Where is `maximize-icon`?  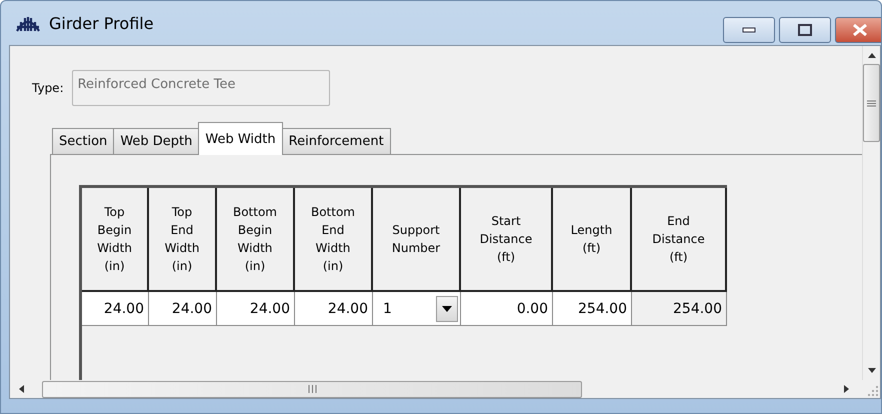
maximize-icon is located at coordinates (805, 30).